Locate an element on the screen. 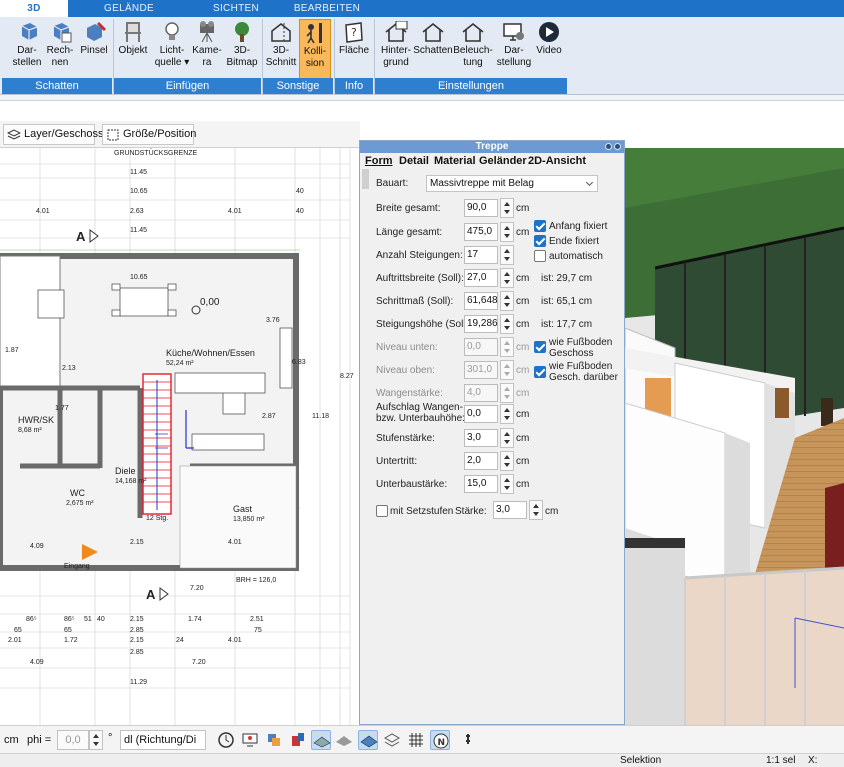 The height and width of the screenshot is (767, 844). pinsel-button: Pinsel is located at coordinates (94, 49).